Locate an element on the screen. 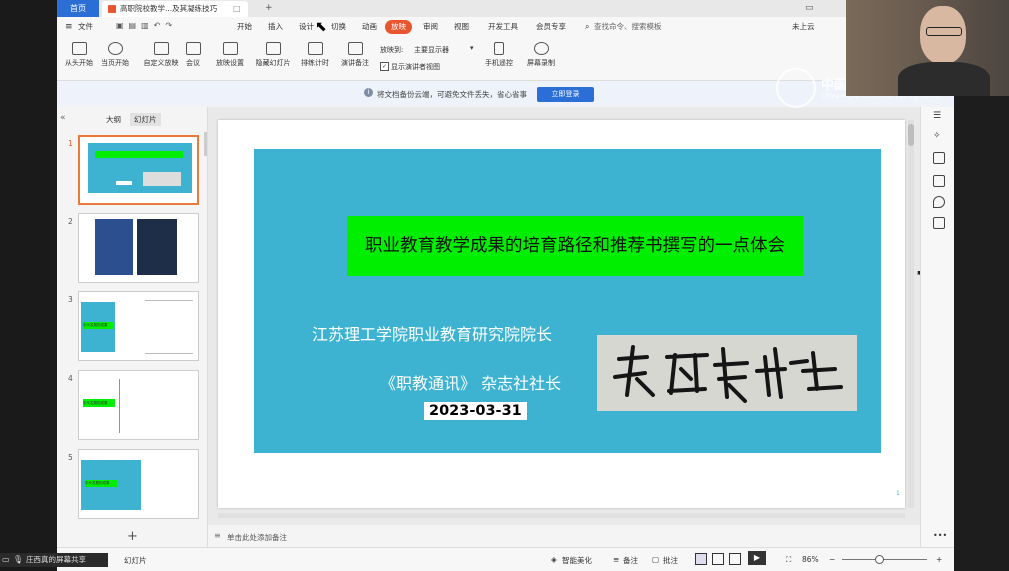 The image size is (1009, 571). zoom-level: 86% is located at coordinates (810, 559).